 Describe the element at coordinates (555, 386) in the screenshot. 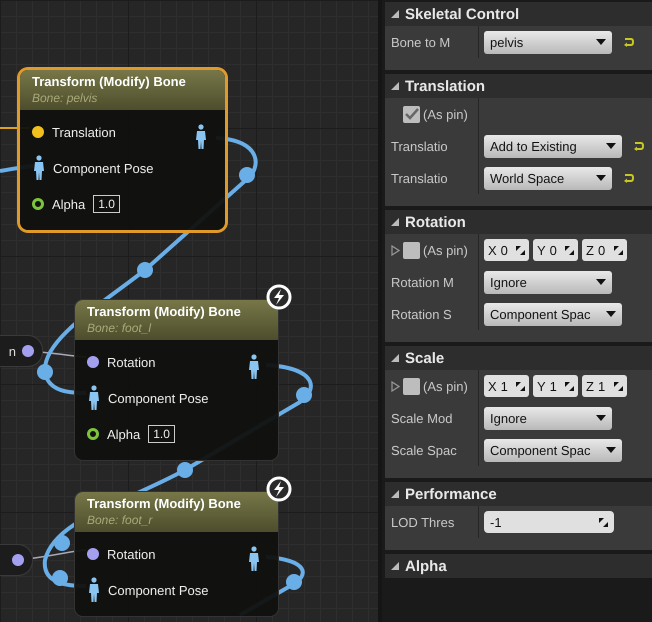

I see `vector-field: Y 1` at that location.